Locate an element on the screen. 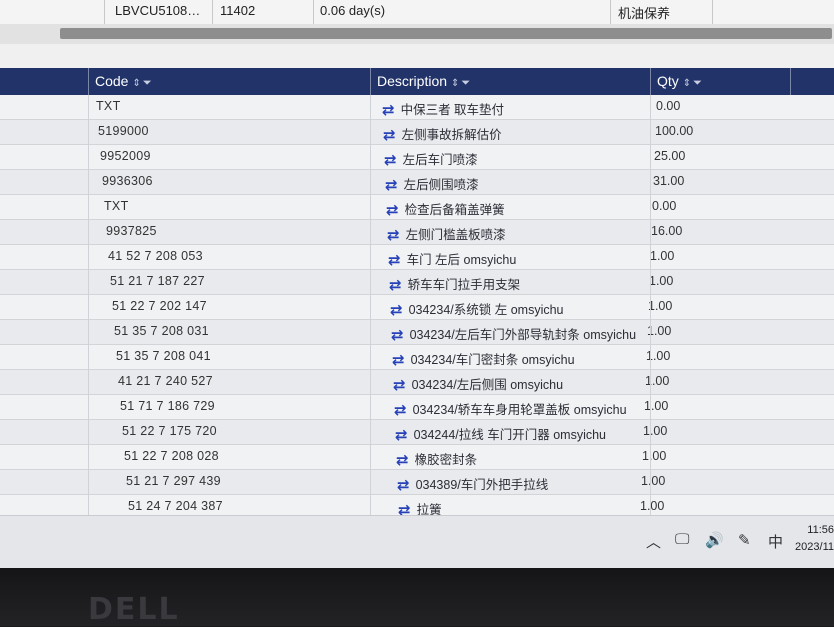  cell-code: 51 24 7 204 387 is located at coordinates (175, 506).